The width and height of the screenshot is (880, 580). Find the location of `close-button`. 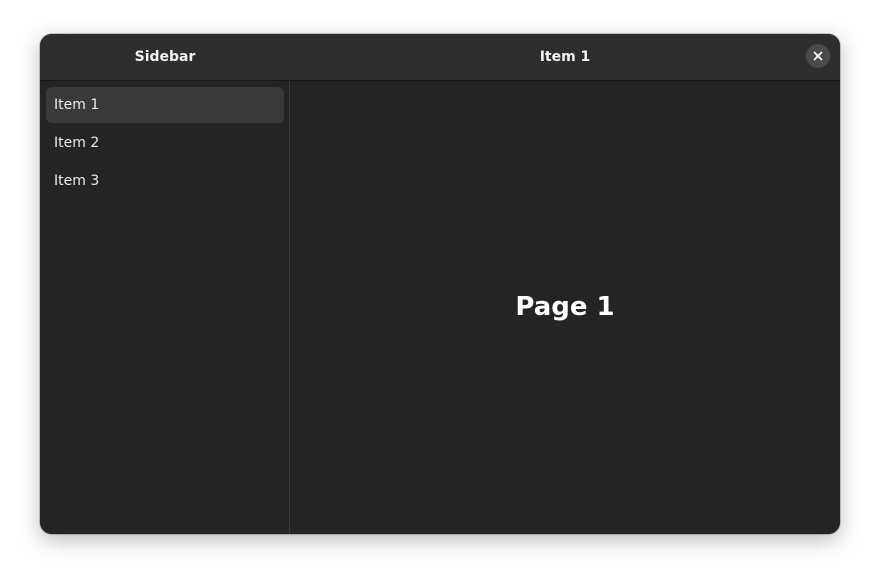

close-button is located at coordinates (818, 56).